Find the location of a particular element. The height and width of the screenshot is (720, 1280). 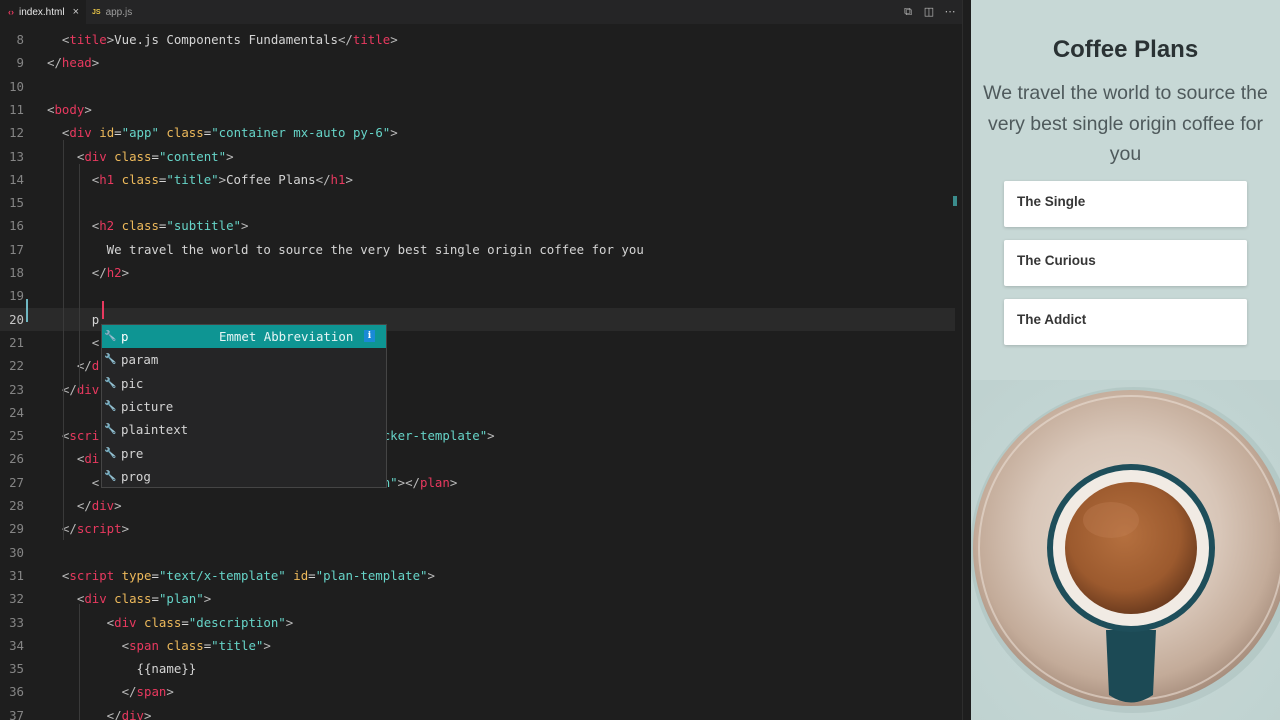

code-text: <body> is located at coordinates (69, 109).